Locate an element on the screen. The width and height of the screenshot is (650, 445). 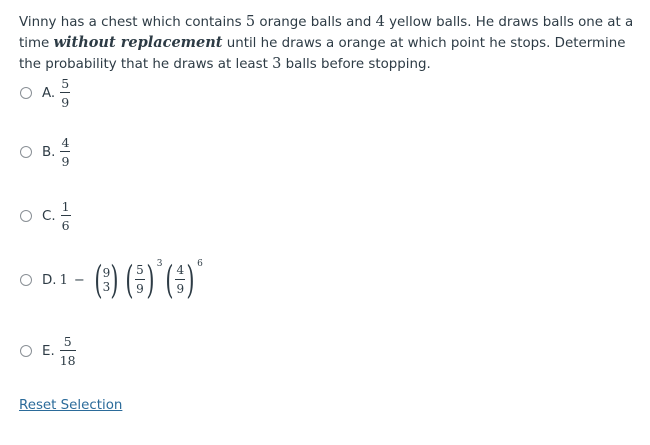
radio-d is located at coordinates (26, 280).